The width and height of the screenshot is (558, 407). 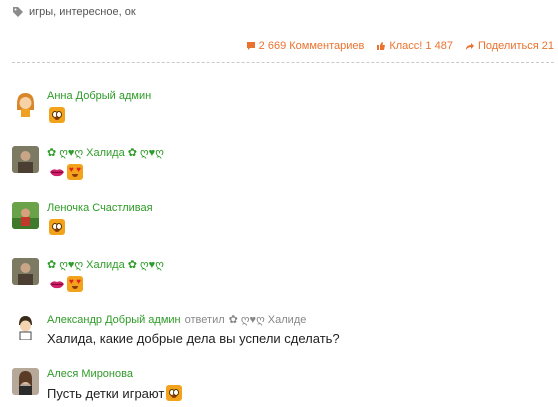 What do you see at coordinates (283, 62) in the screenshot?
I see `divider` at bounding box center [283, 62].